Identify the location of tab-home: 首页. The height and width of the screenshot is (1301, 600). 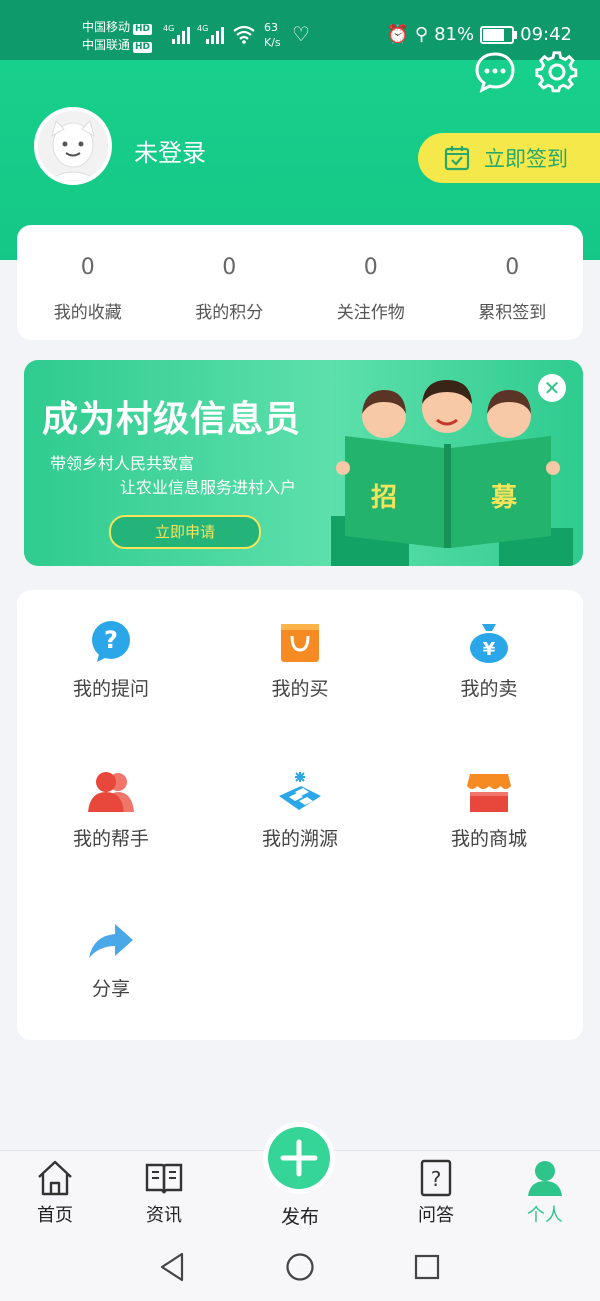
(55, 1189).